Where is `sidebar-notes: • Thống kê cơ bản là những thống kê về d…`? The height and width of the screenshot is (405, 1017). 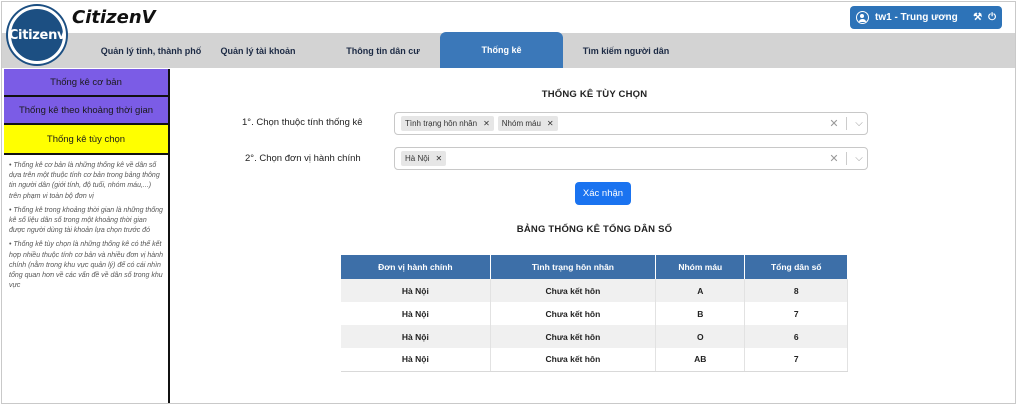 sidebar-notes: • Thống kê cơ bản là những thống kê về d… is located at coordinates (86, 223).